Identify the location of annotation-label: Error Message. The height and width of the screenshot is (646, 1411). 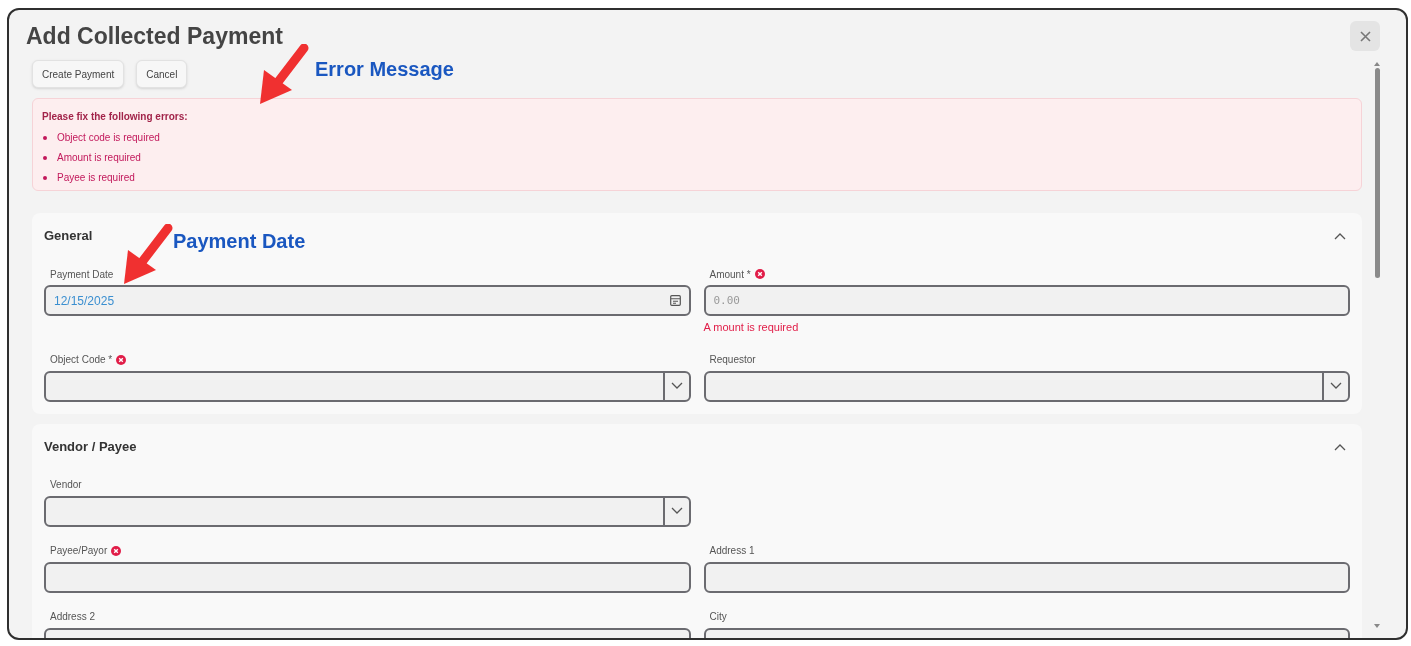
(384, 69).